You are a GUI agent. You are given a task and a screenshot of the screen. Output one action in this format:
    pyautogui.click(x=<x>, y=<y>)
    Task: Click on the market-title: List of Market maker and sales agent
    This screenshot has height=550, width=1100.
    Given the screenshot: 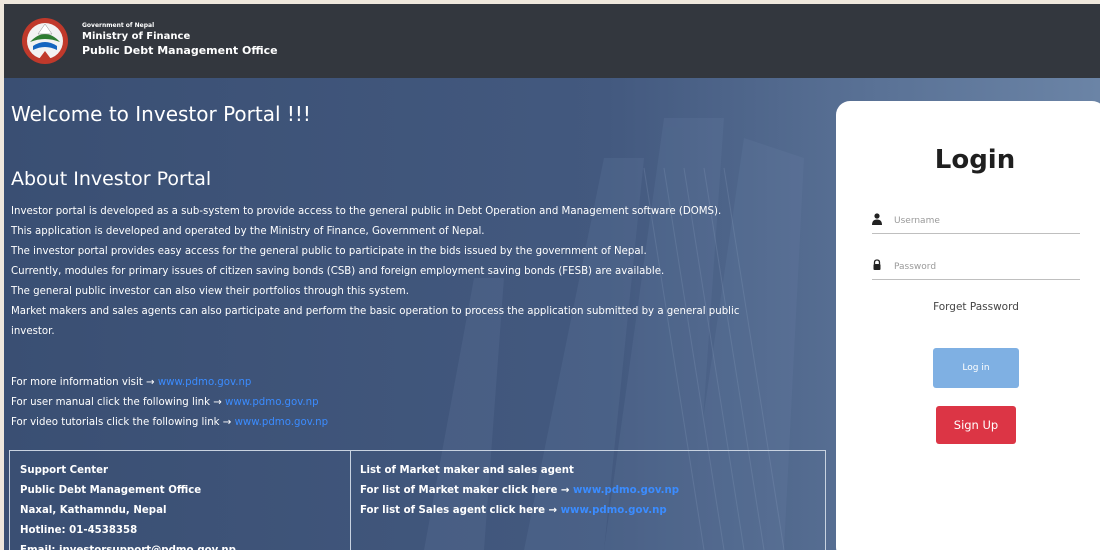 What is the action you would take?
    pyautogui.click(x=467, y=470)
    